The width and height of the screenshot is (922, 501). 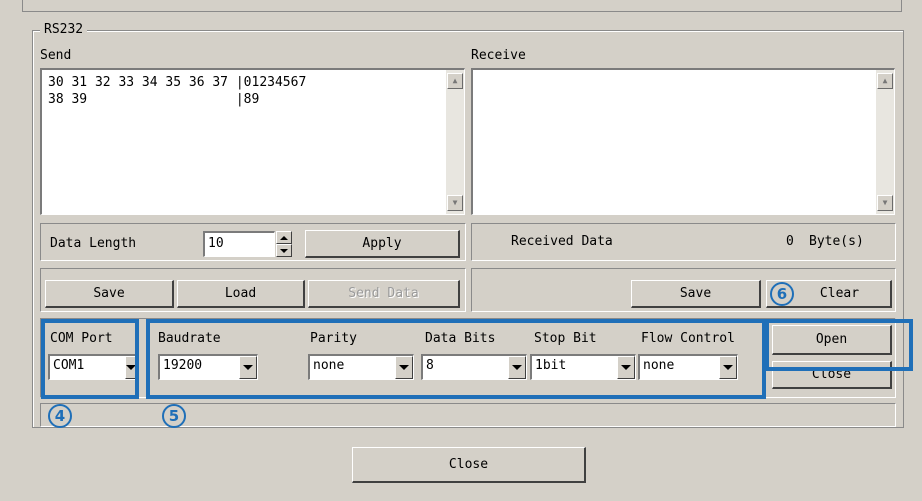 I want to click on open-button-highlight, so click(x=839, y=345).